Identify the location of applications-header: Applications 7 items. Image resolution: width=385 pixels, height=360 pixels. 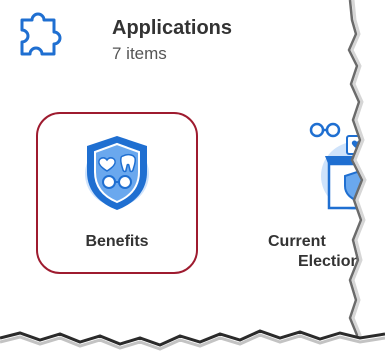
(124, 36).